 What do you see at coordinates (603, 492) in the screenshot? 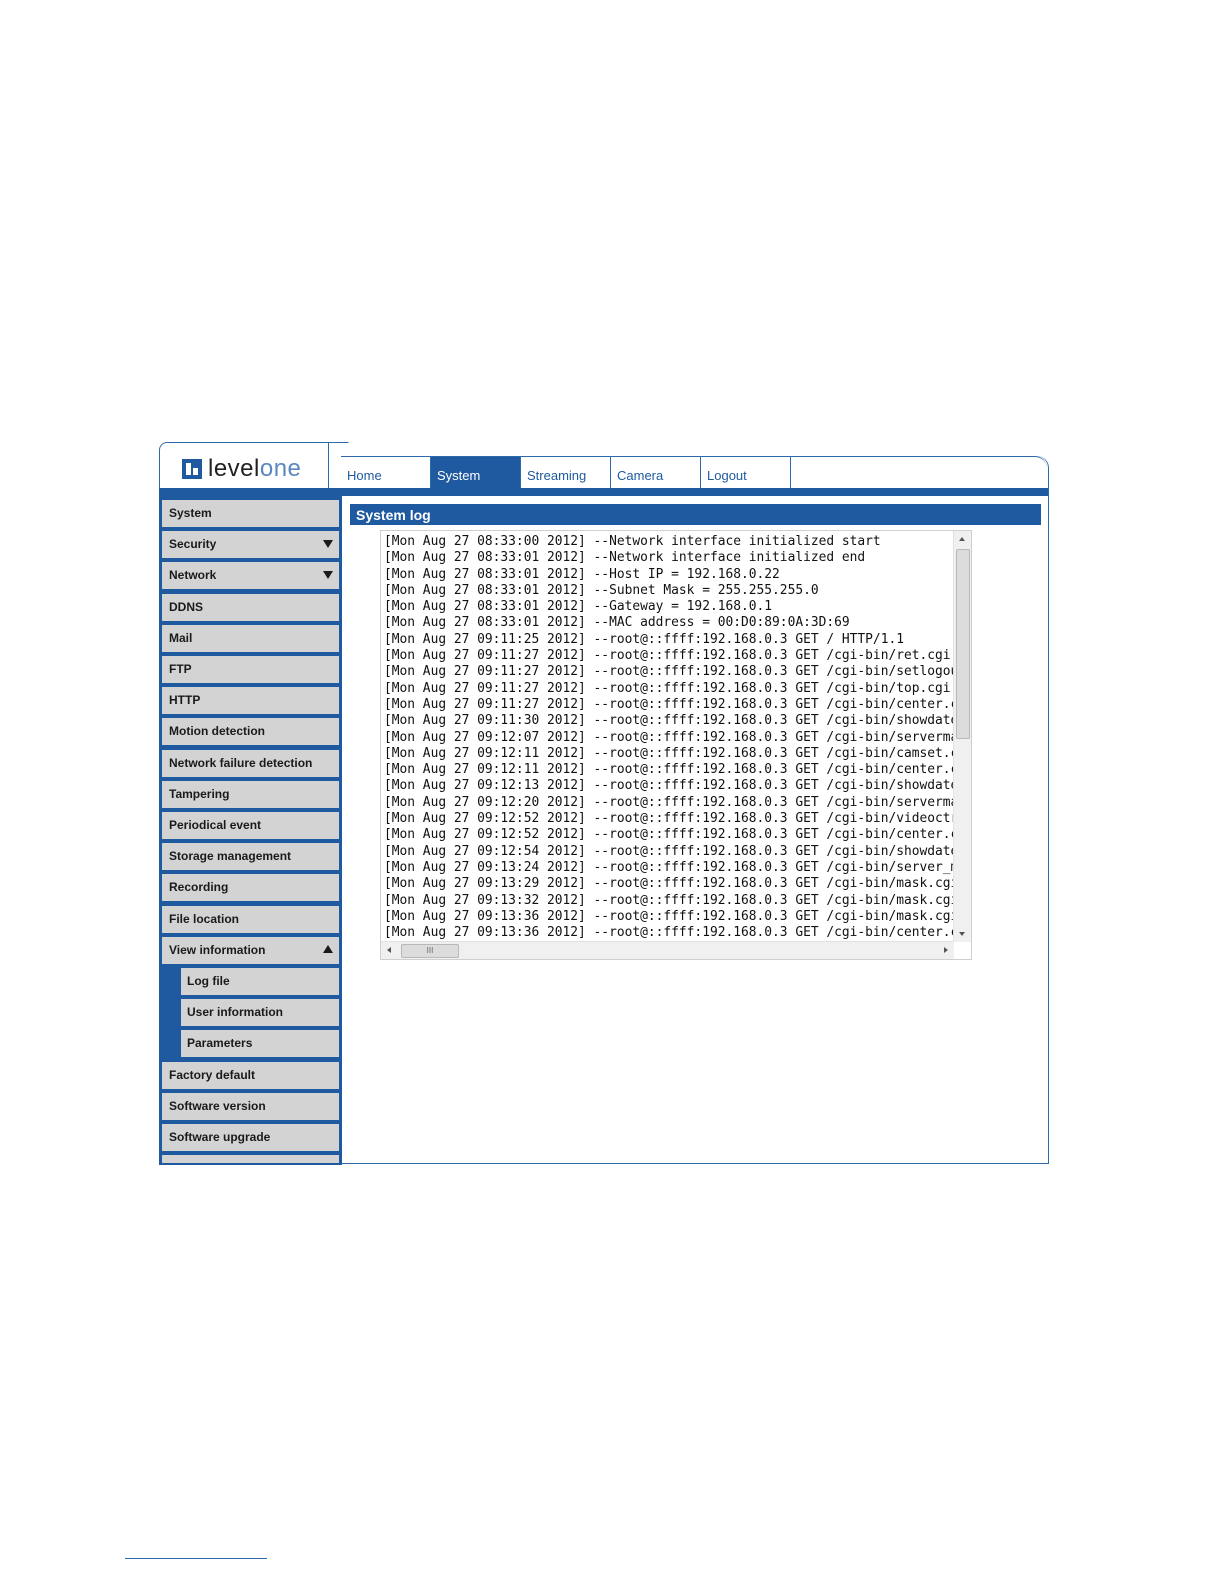
I see `nav-divider-bar` at bounding box center [603, 492].